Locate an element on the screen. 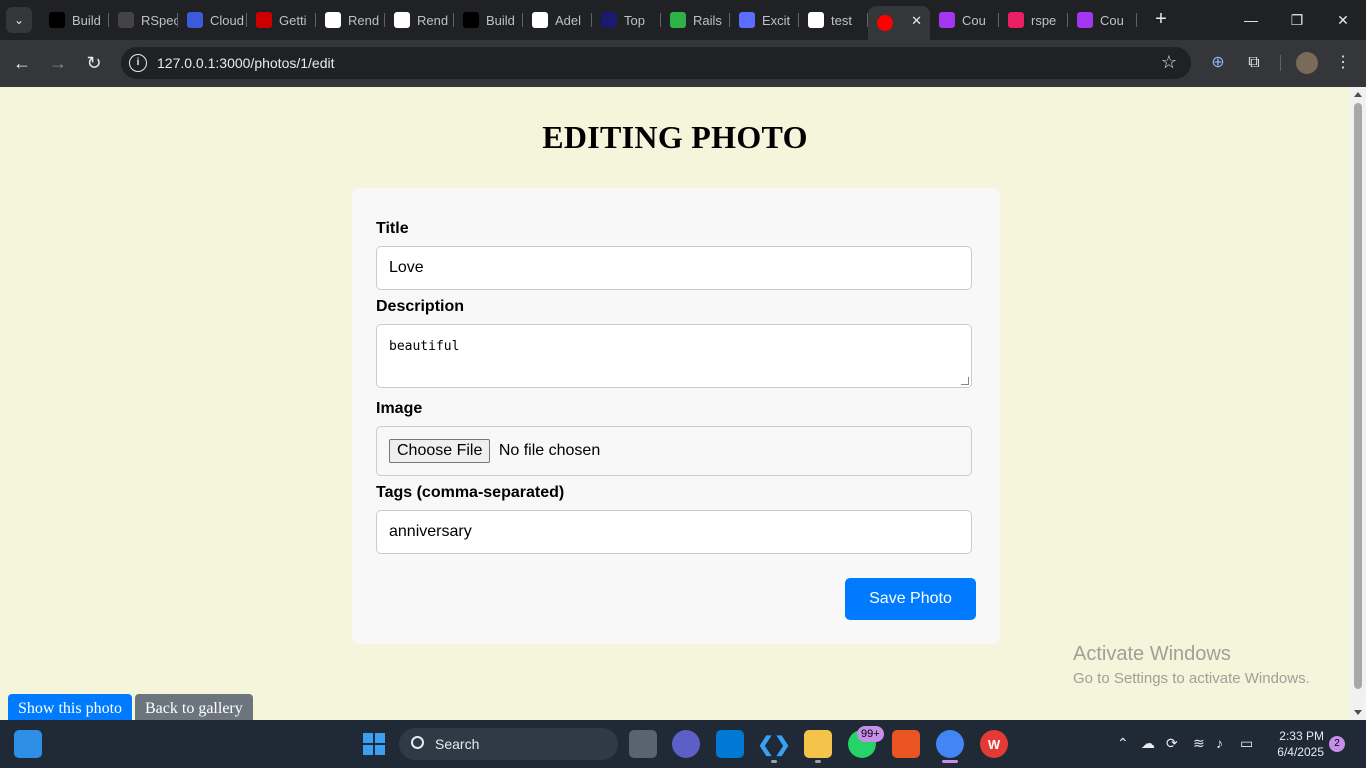  scroll-down-arrow-icon is located at coordinates (1358, 712).